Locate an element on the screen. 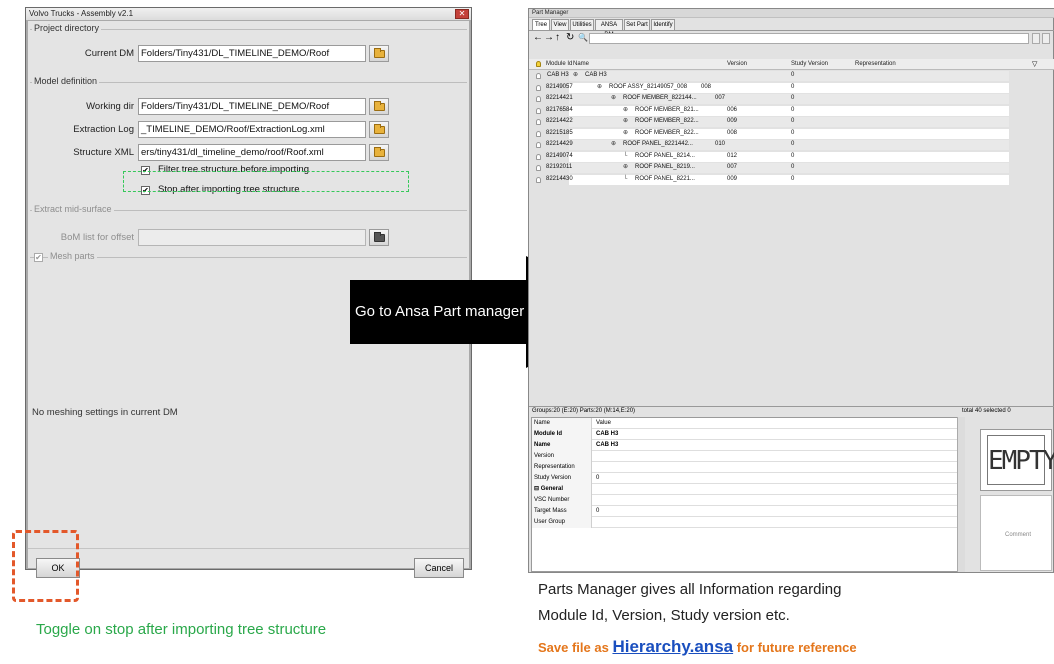 The width and height of the screenshot is (1054, 664). bom-list-field is located at coordinates (252, 237).